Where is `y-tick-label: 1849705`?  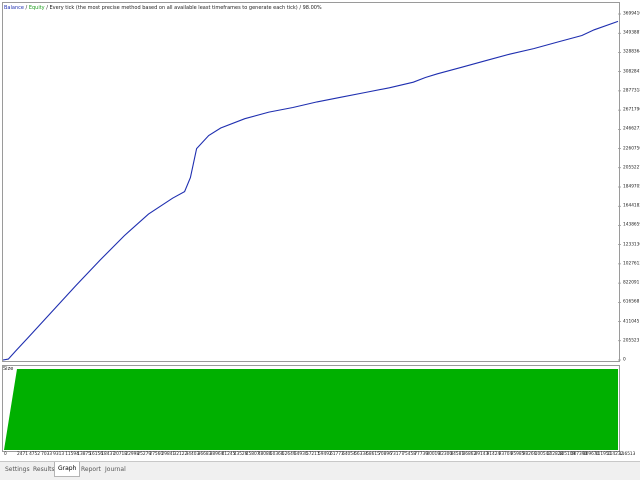
y-tick-label: 1849705 is located at coordinates (631, 187).